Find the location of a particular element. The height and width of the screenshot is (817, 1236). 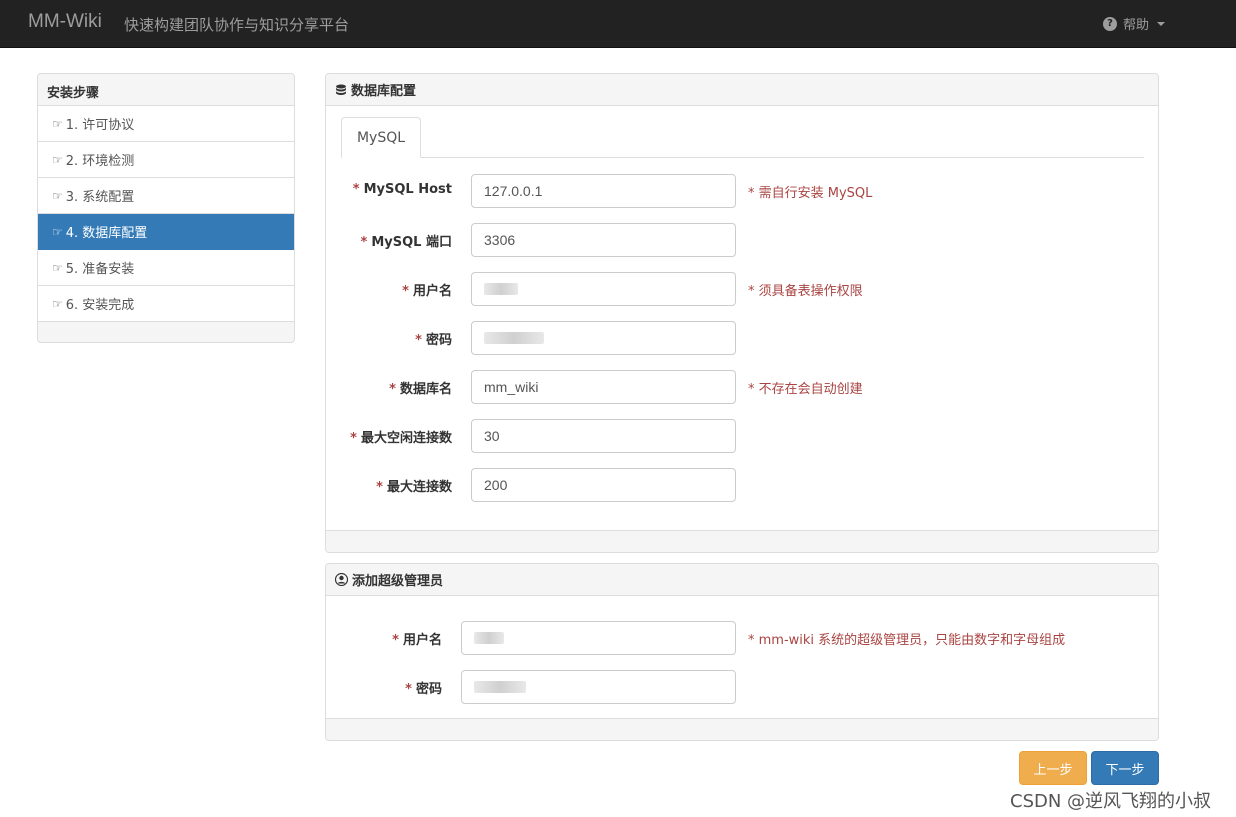

prev-step-button: 上一步 is located at coordinates (1053, 768).